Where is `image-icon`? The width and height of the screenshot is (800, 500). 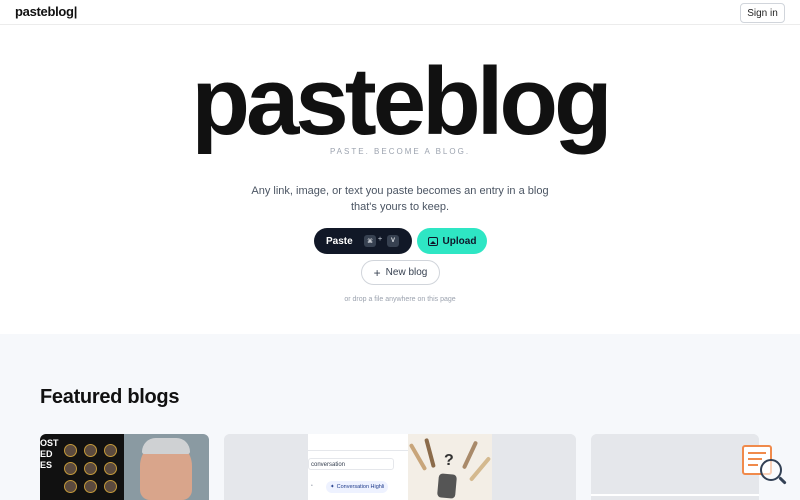 image-icon is located at coordinates (432, 241).